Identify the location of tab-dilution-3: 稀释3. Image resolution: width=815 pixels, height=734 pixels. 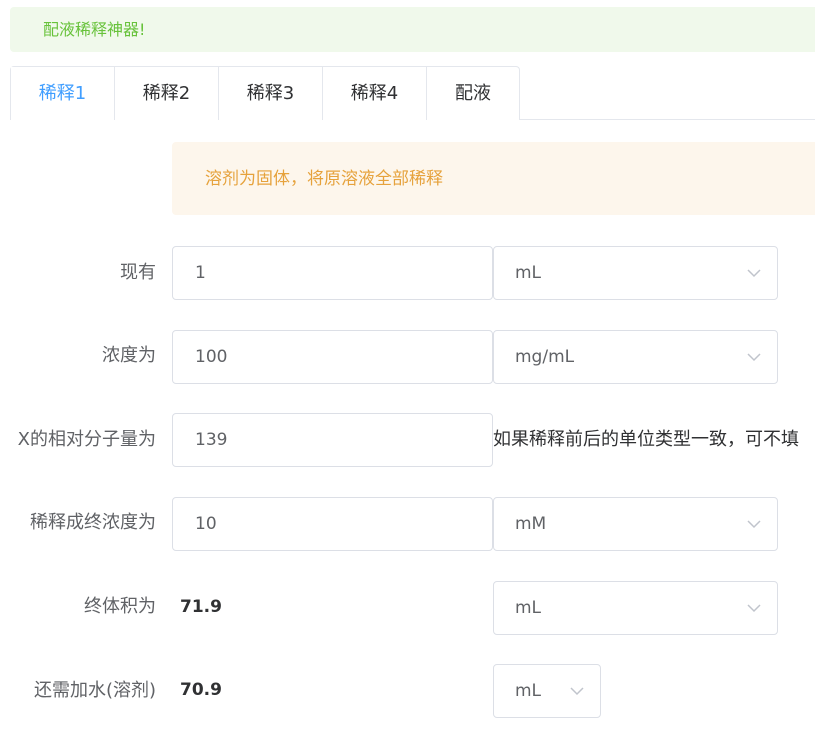
(270, 93).